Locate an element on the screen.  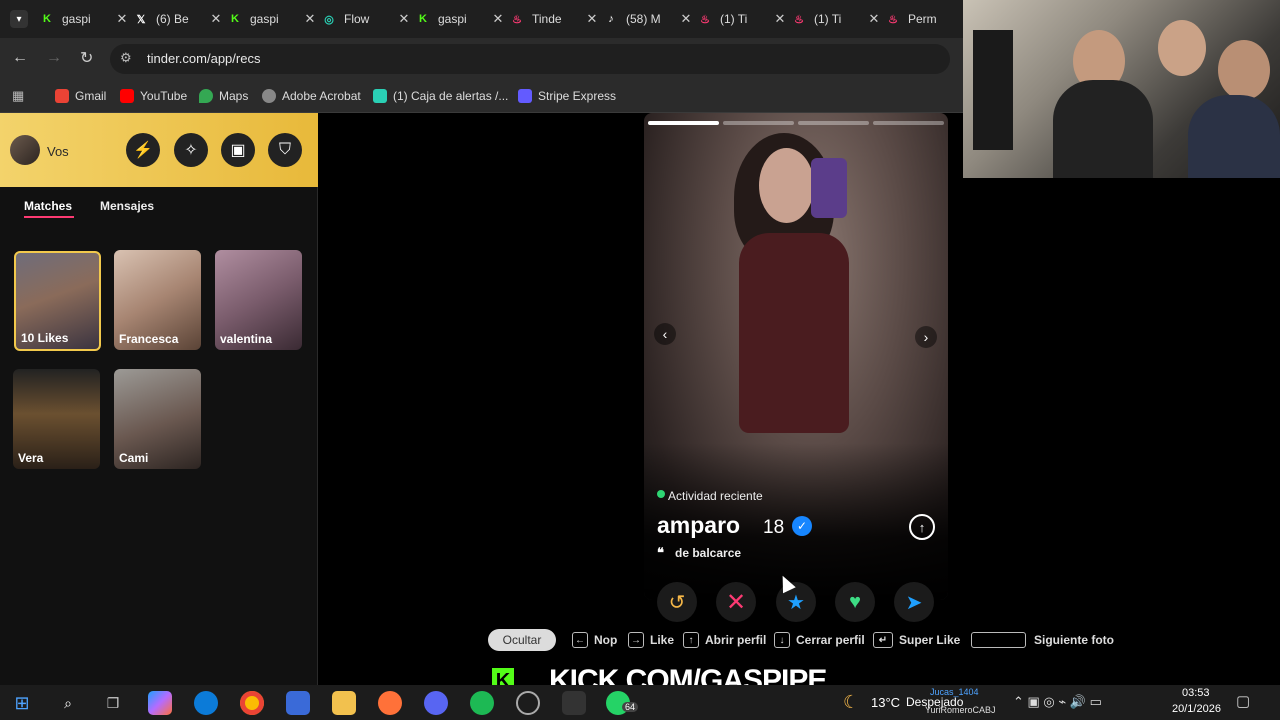
space-key-icon is located at coordinates (998, 640).